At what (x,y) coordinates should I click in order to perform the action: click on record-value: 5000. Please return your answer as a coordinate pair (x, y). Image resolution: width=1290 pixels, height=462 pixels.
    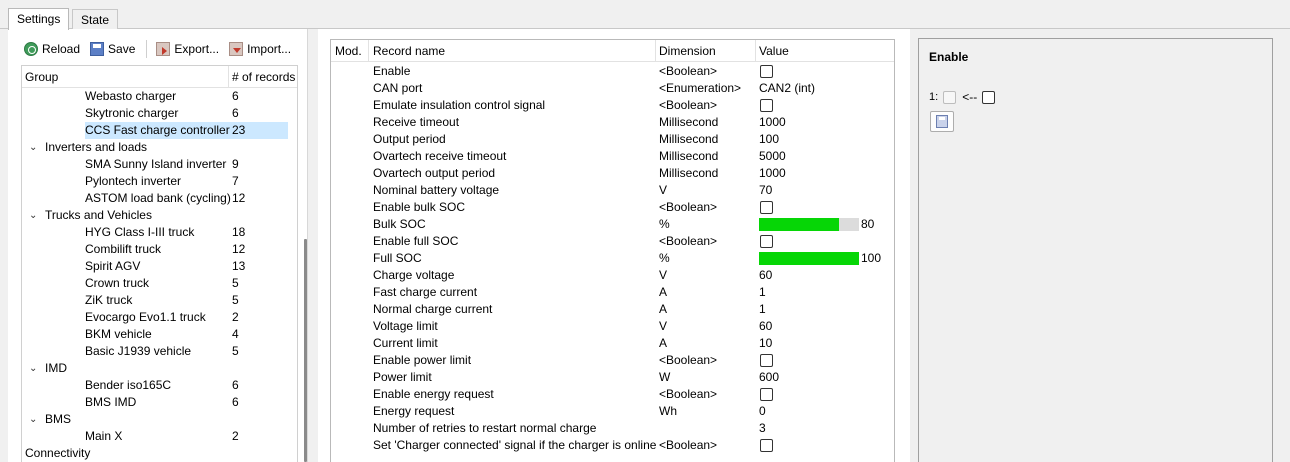
    Looking at the image, I should click on (772, 156).